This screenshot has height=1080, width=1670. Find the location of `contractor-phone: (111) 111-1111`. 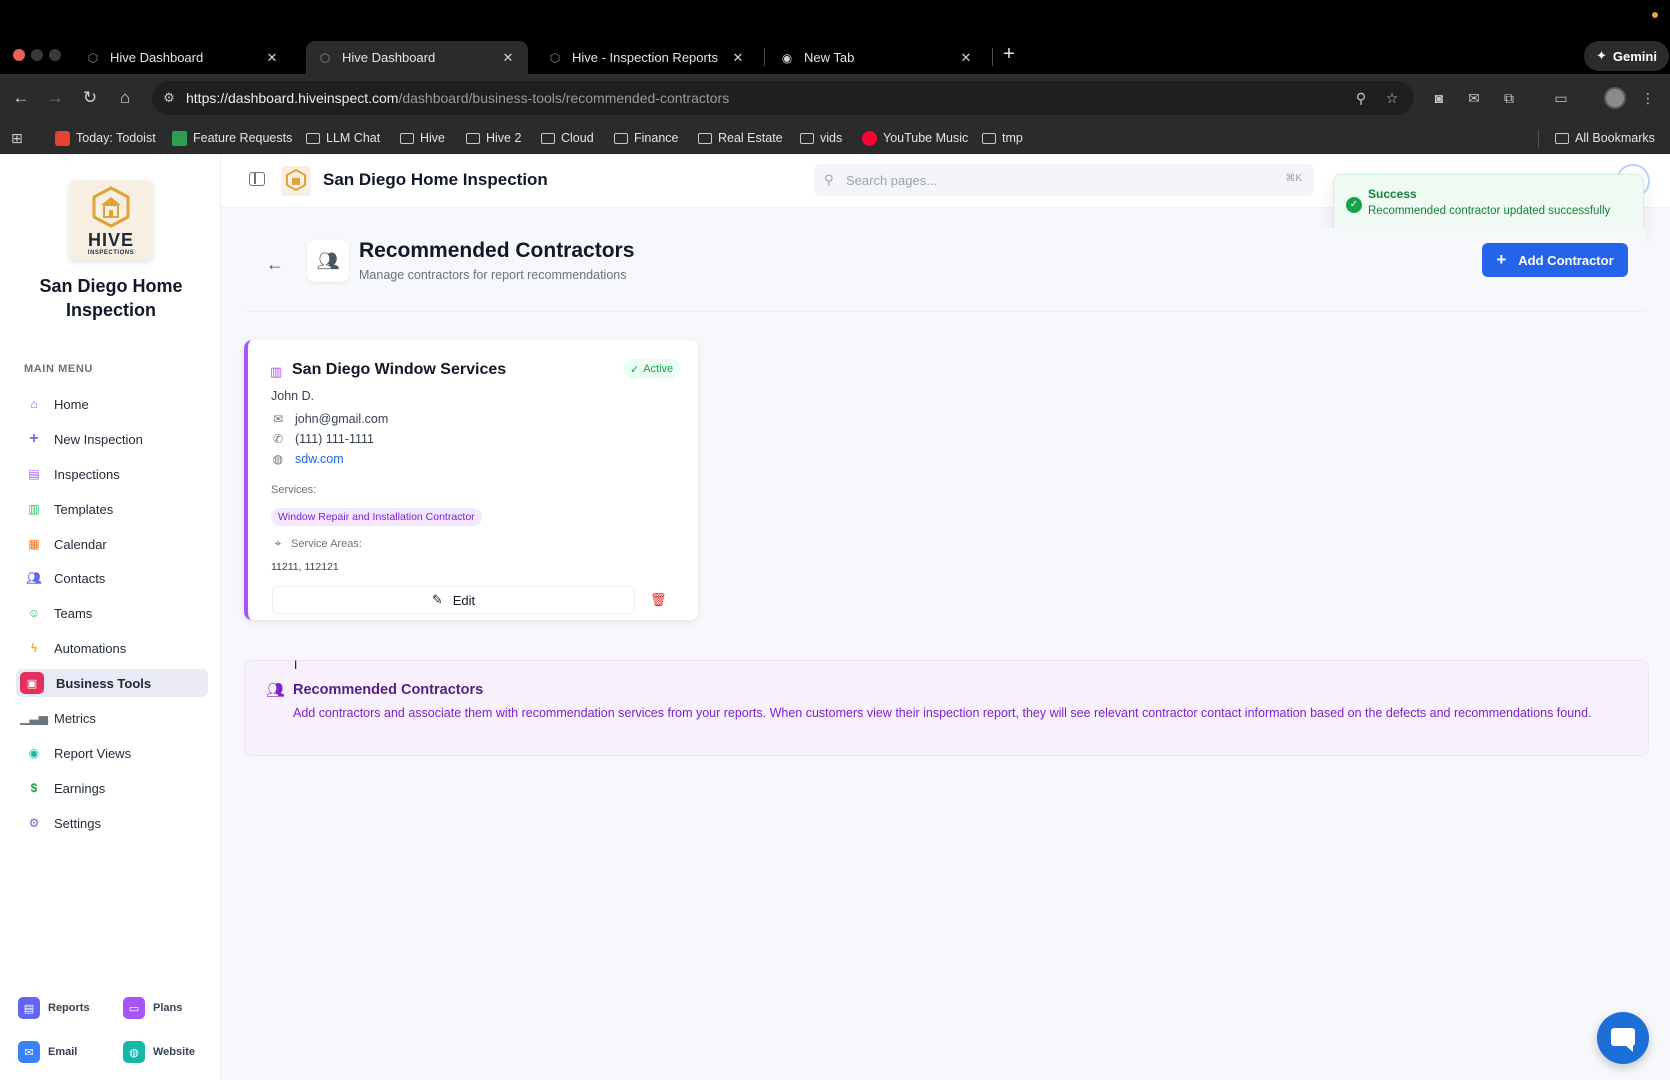

contractor-phone: (111) 111-1111 is located at coordinates (334, 439).